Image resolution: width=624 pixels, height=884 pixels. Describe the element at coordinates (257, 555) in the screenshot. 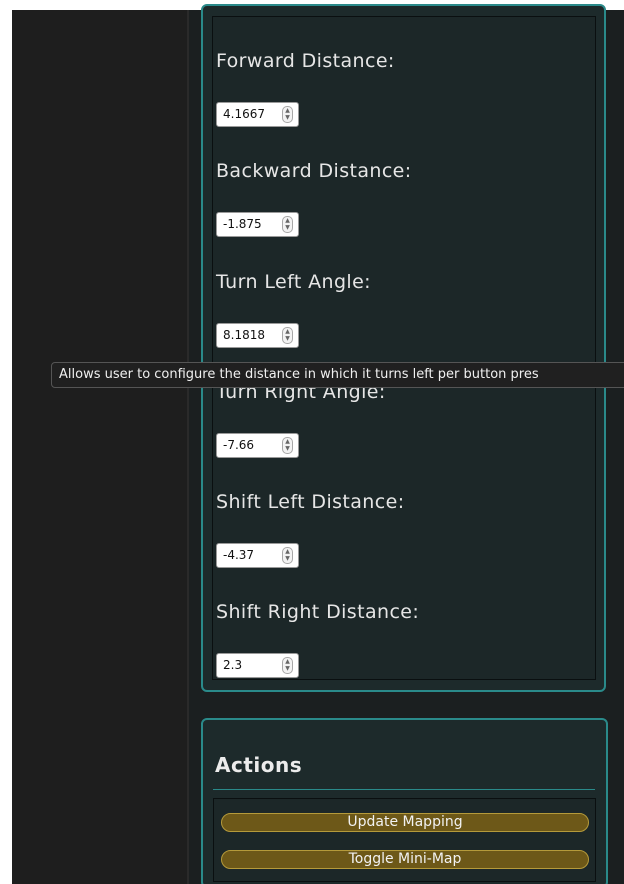

I see `shift-left-distance-spinbox: -4.37 ▲ ▼` at that location.